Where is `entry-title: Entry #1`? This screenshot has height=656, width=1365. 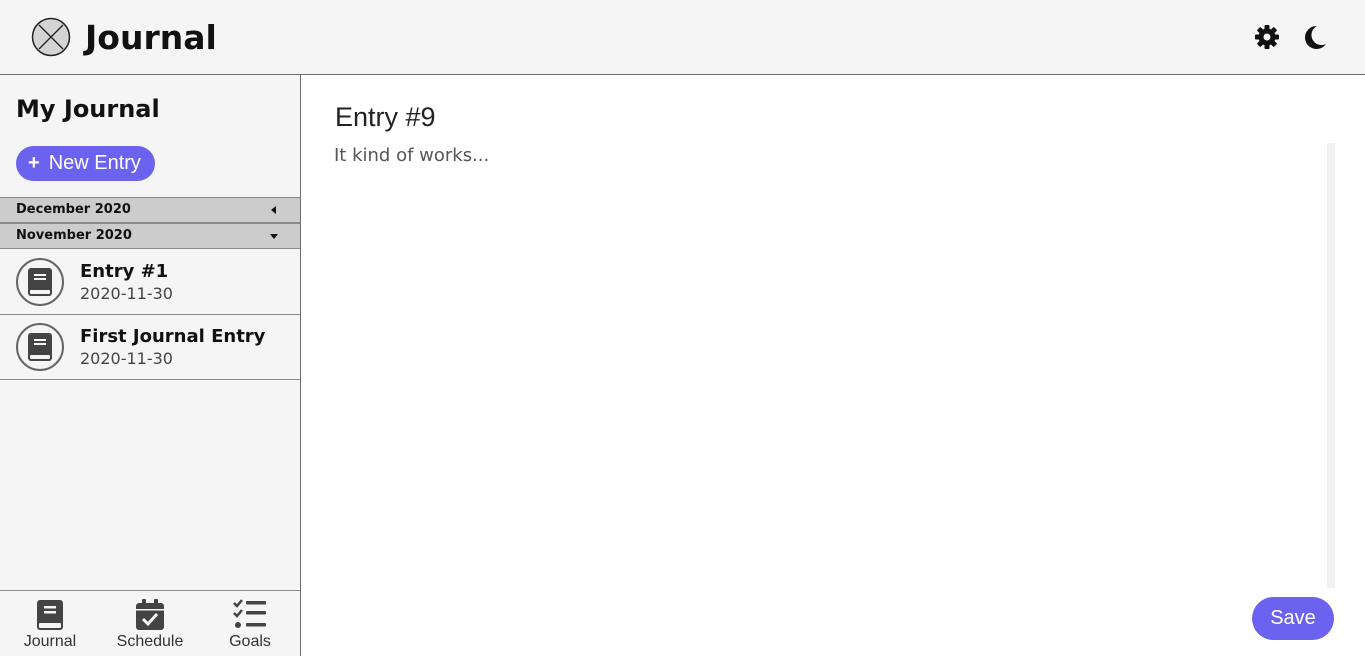
entry-title: Entry #1 is located at coordinates (124, 271).